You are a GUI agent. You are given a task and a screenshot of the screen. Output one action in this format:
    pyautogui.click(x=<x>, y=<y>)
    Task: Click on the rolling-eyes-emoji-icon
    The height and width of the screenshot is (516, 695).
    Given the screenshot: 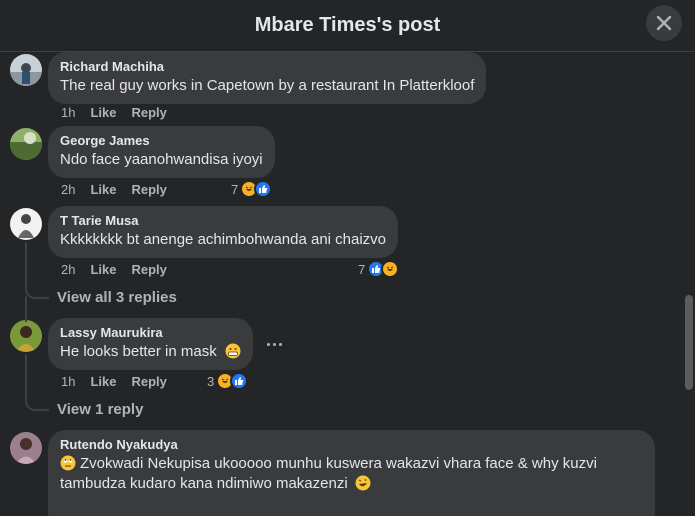 What is the action you would take?
    pyautogui.click(x=68, y=463)
    